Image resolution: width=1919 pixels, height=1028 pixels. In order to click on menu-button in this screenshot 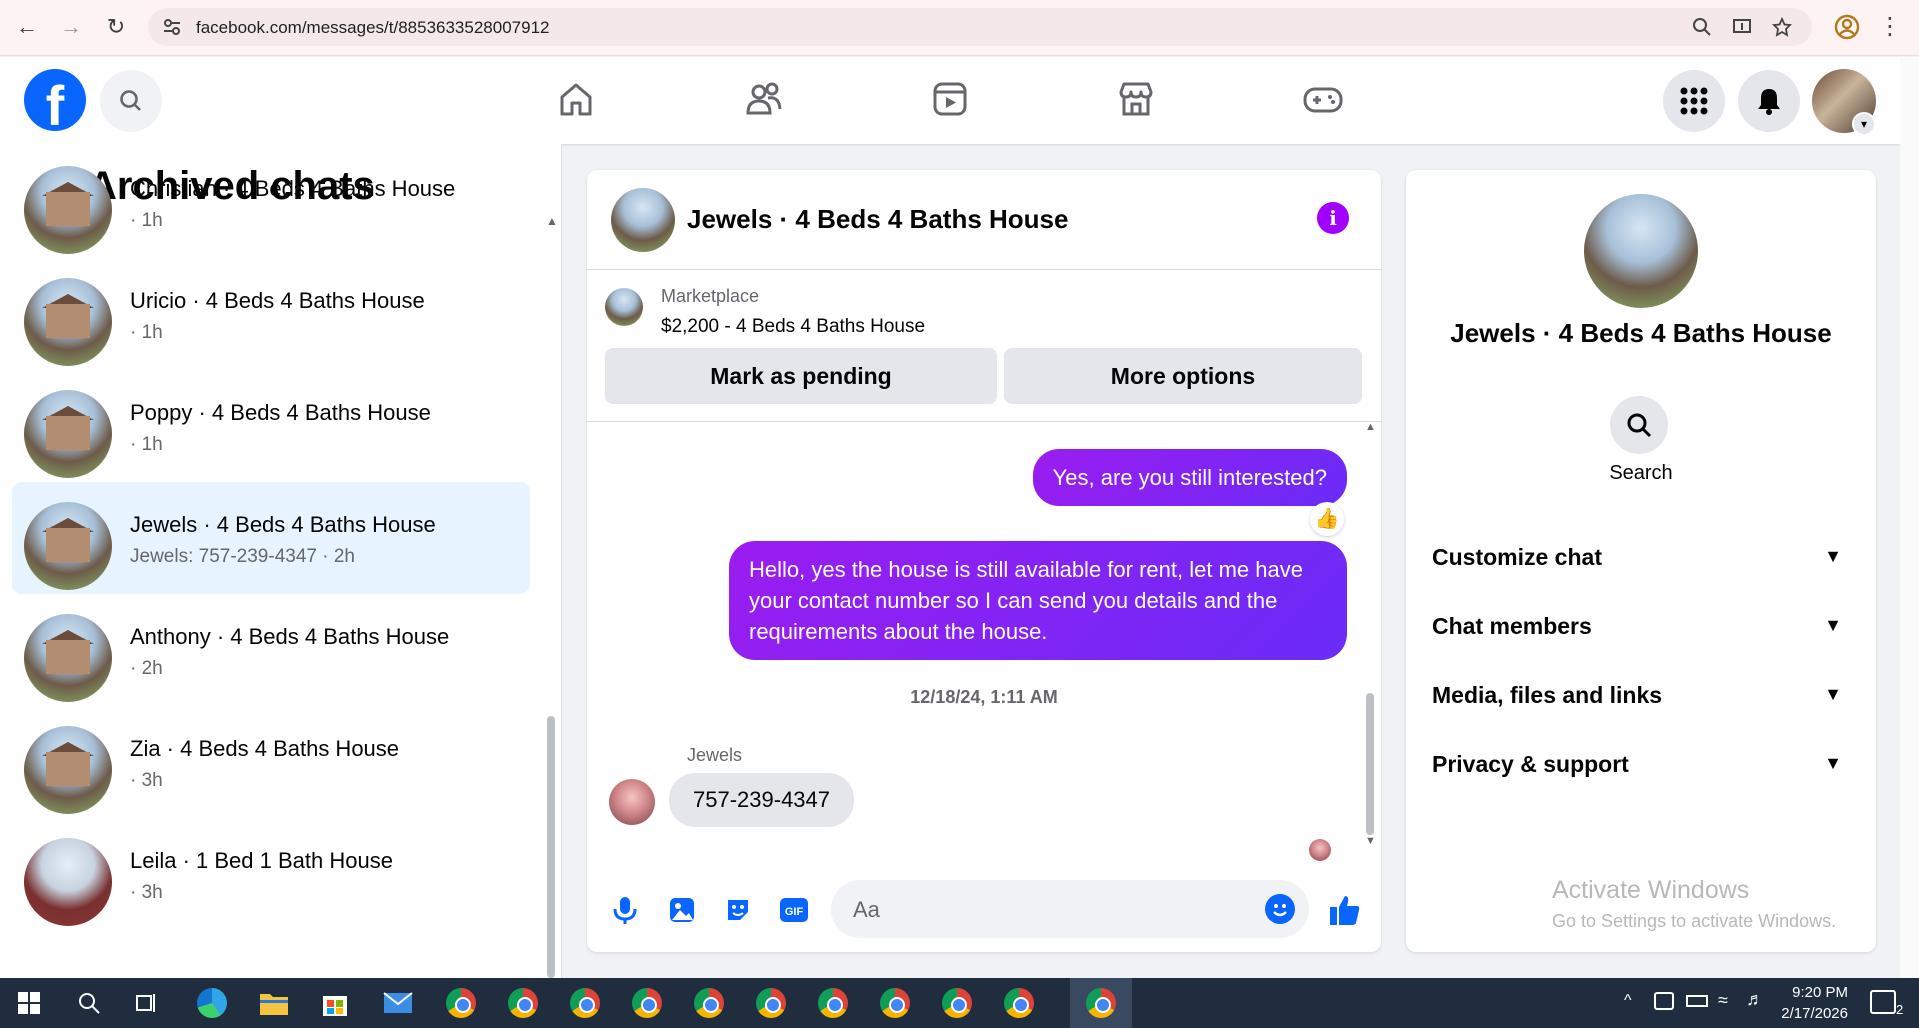, I will do `click(1694, 101)`.